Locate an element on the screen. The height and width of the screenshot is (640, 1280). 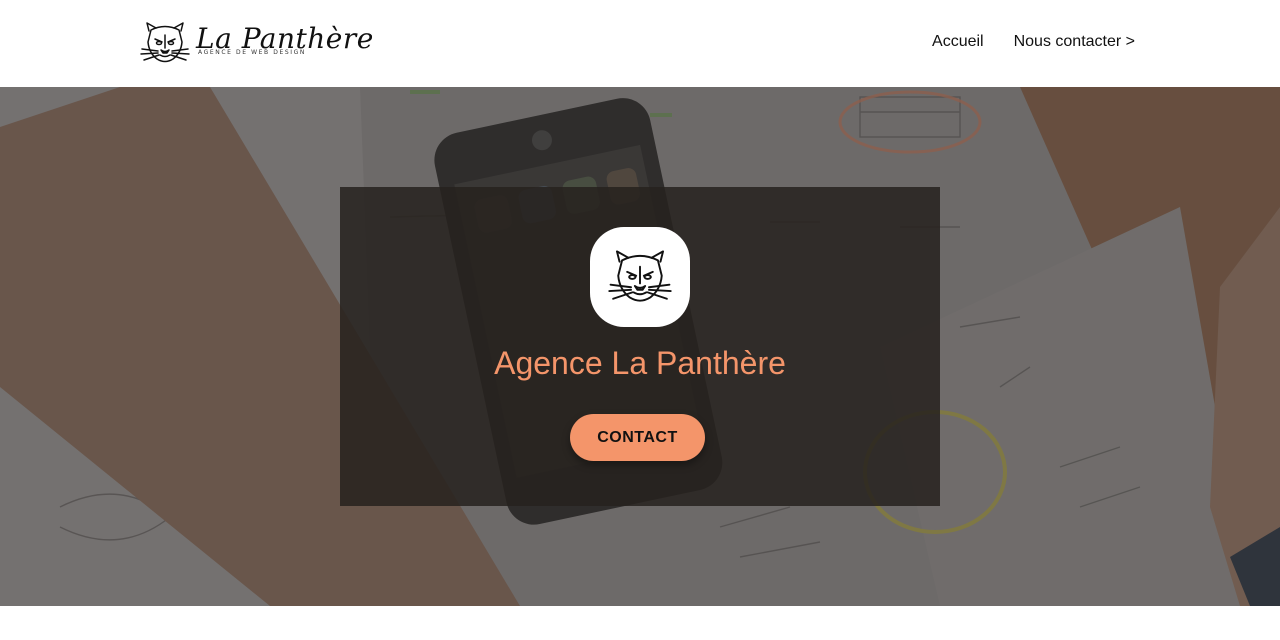
nav-link-nous-contacter: Nous contacter > is located at coordinates (1074, 42).